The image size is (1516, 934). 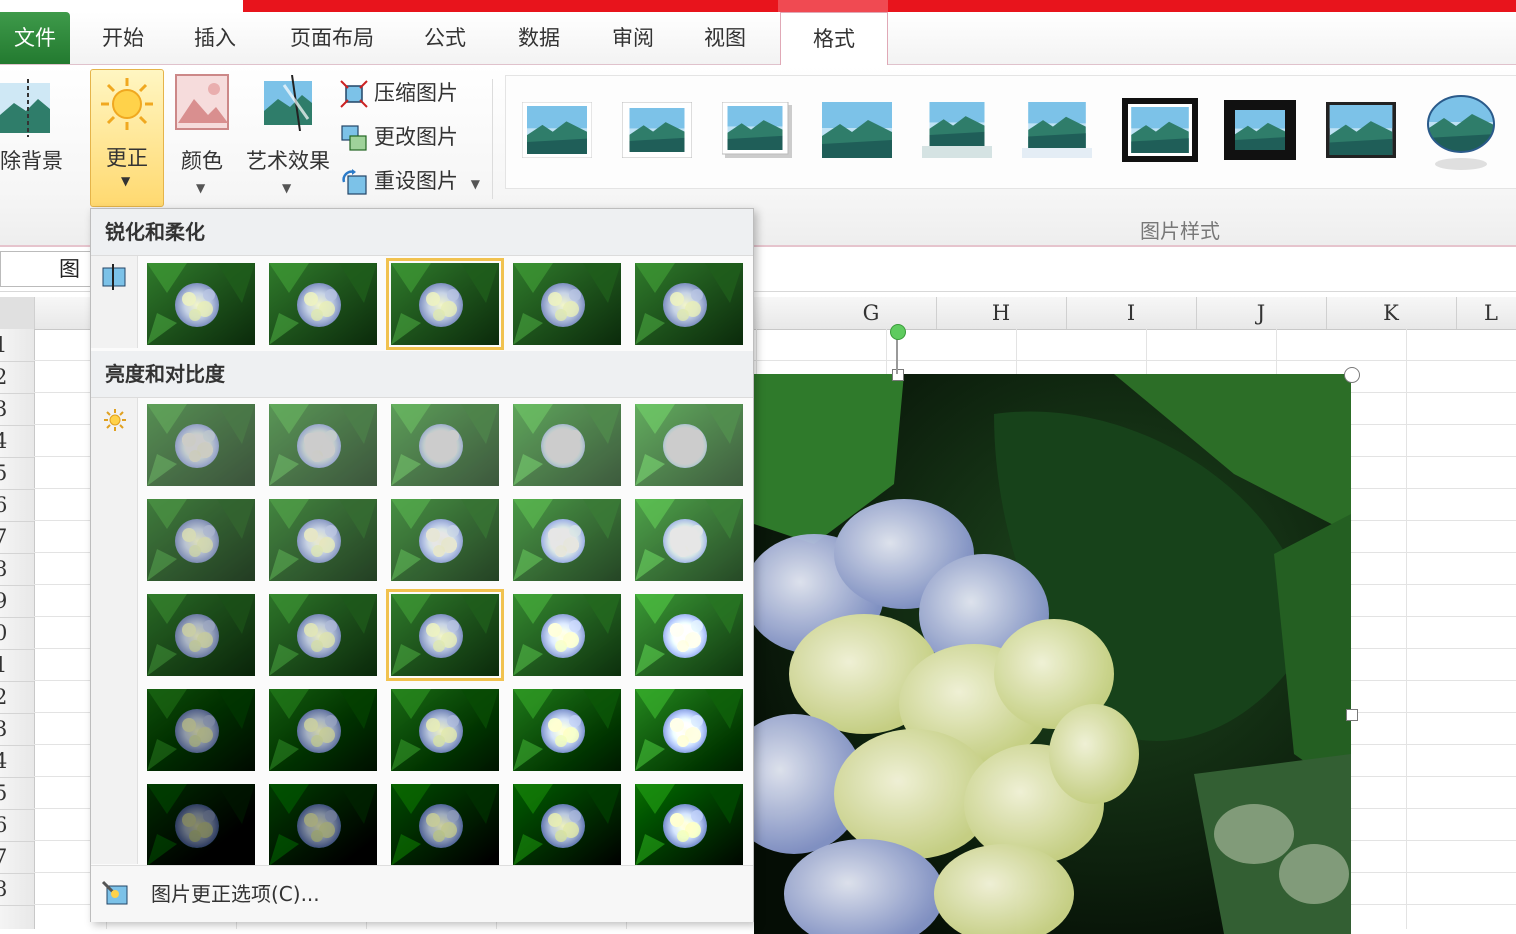 What do you see at coordinates (898, 375) in the screenshot?
I see `resize-handle-top` at bounding box center [898, 375].